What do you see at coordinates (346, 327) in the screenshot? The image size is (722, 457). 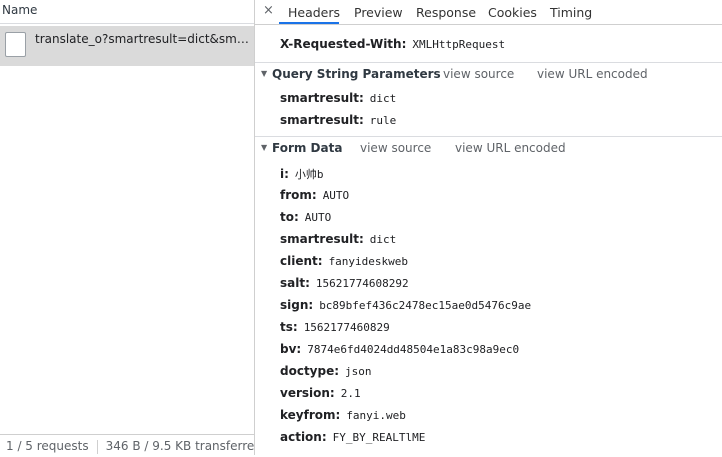 I see `field-value: 1562177460829` at bounding box center [346, 327].